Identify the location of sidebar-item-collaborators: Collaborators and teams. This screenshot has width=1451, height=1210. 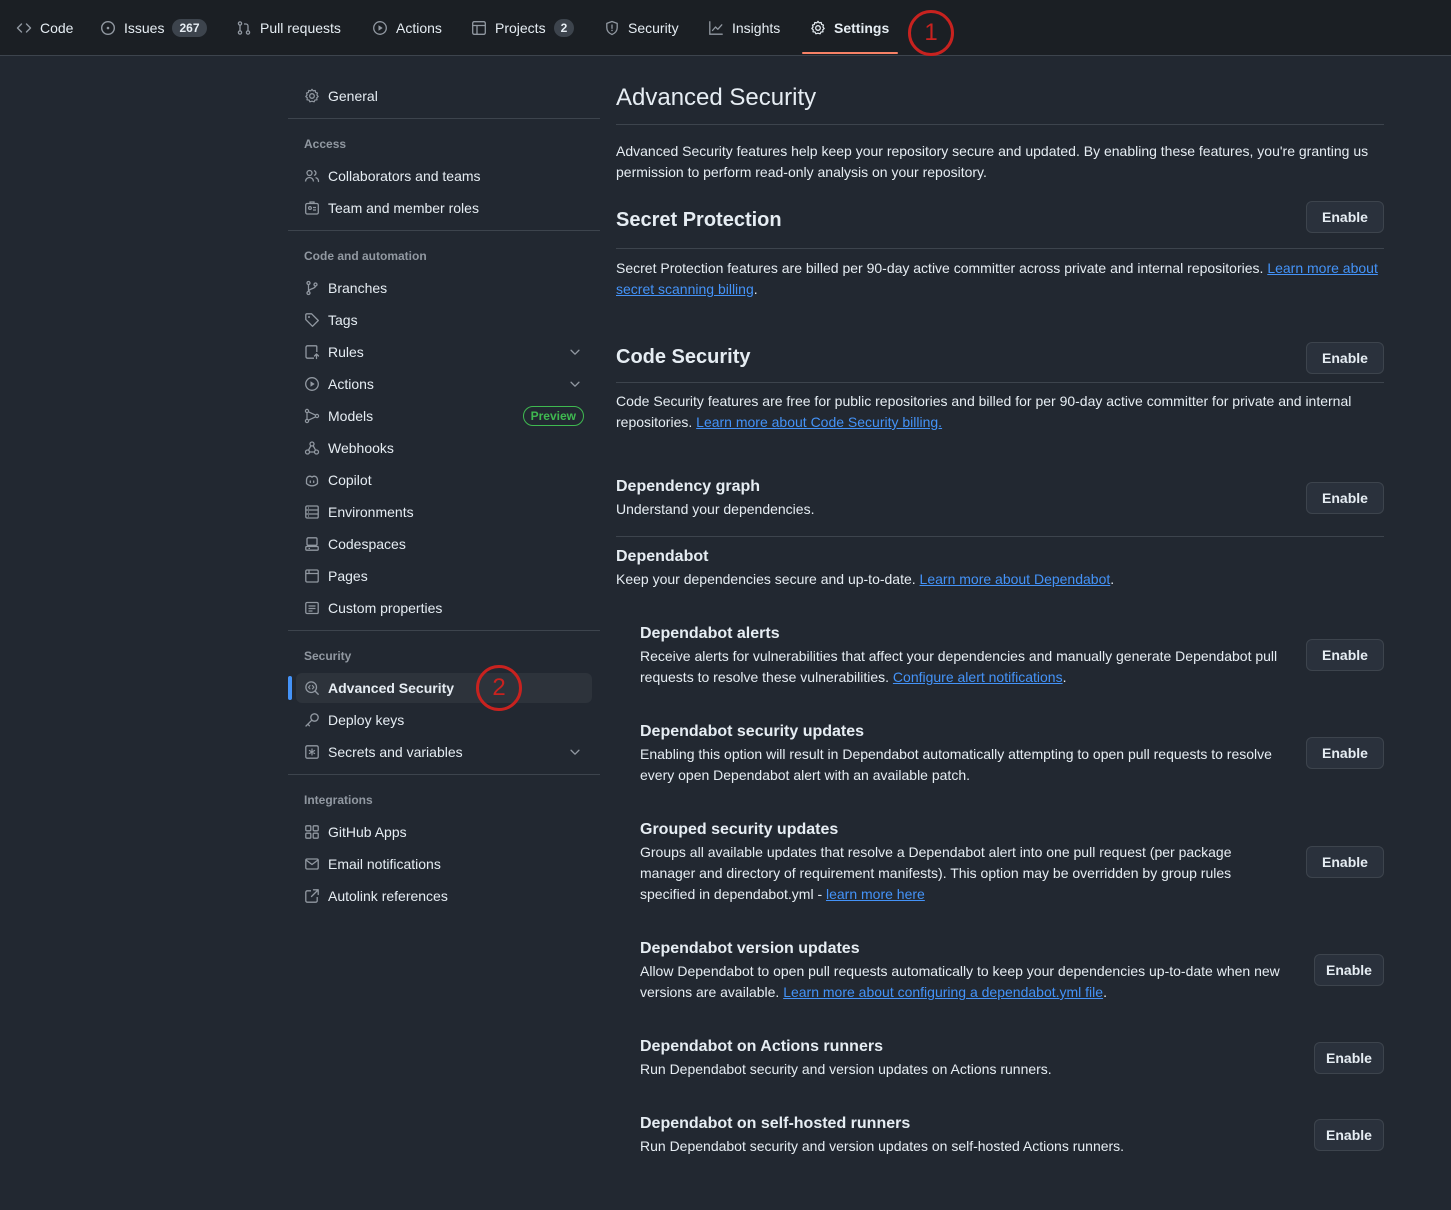
(444, 176).